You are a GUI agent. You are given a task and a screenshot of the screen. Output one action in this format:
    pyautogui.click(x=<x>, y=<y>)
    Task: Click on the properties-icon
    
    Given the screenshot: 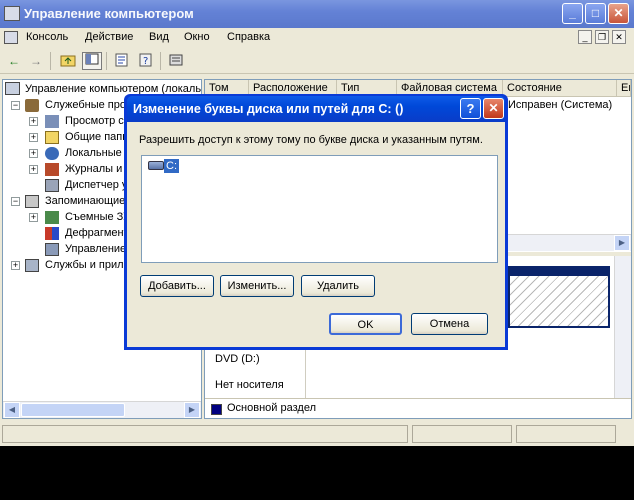 What is the action you would take?
    pyautogui.click(x=122, y=61)
    